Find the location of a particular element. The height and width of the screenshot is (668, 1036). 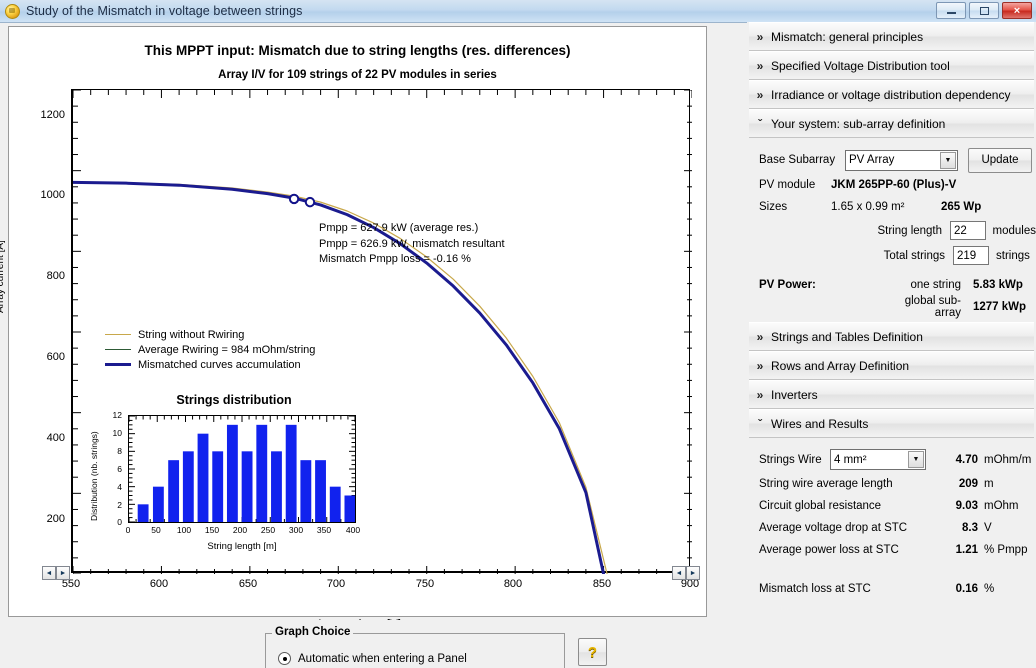

sizes-value: 1.65 x 0.99 m² is located at coordinates (868, 207).